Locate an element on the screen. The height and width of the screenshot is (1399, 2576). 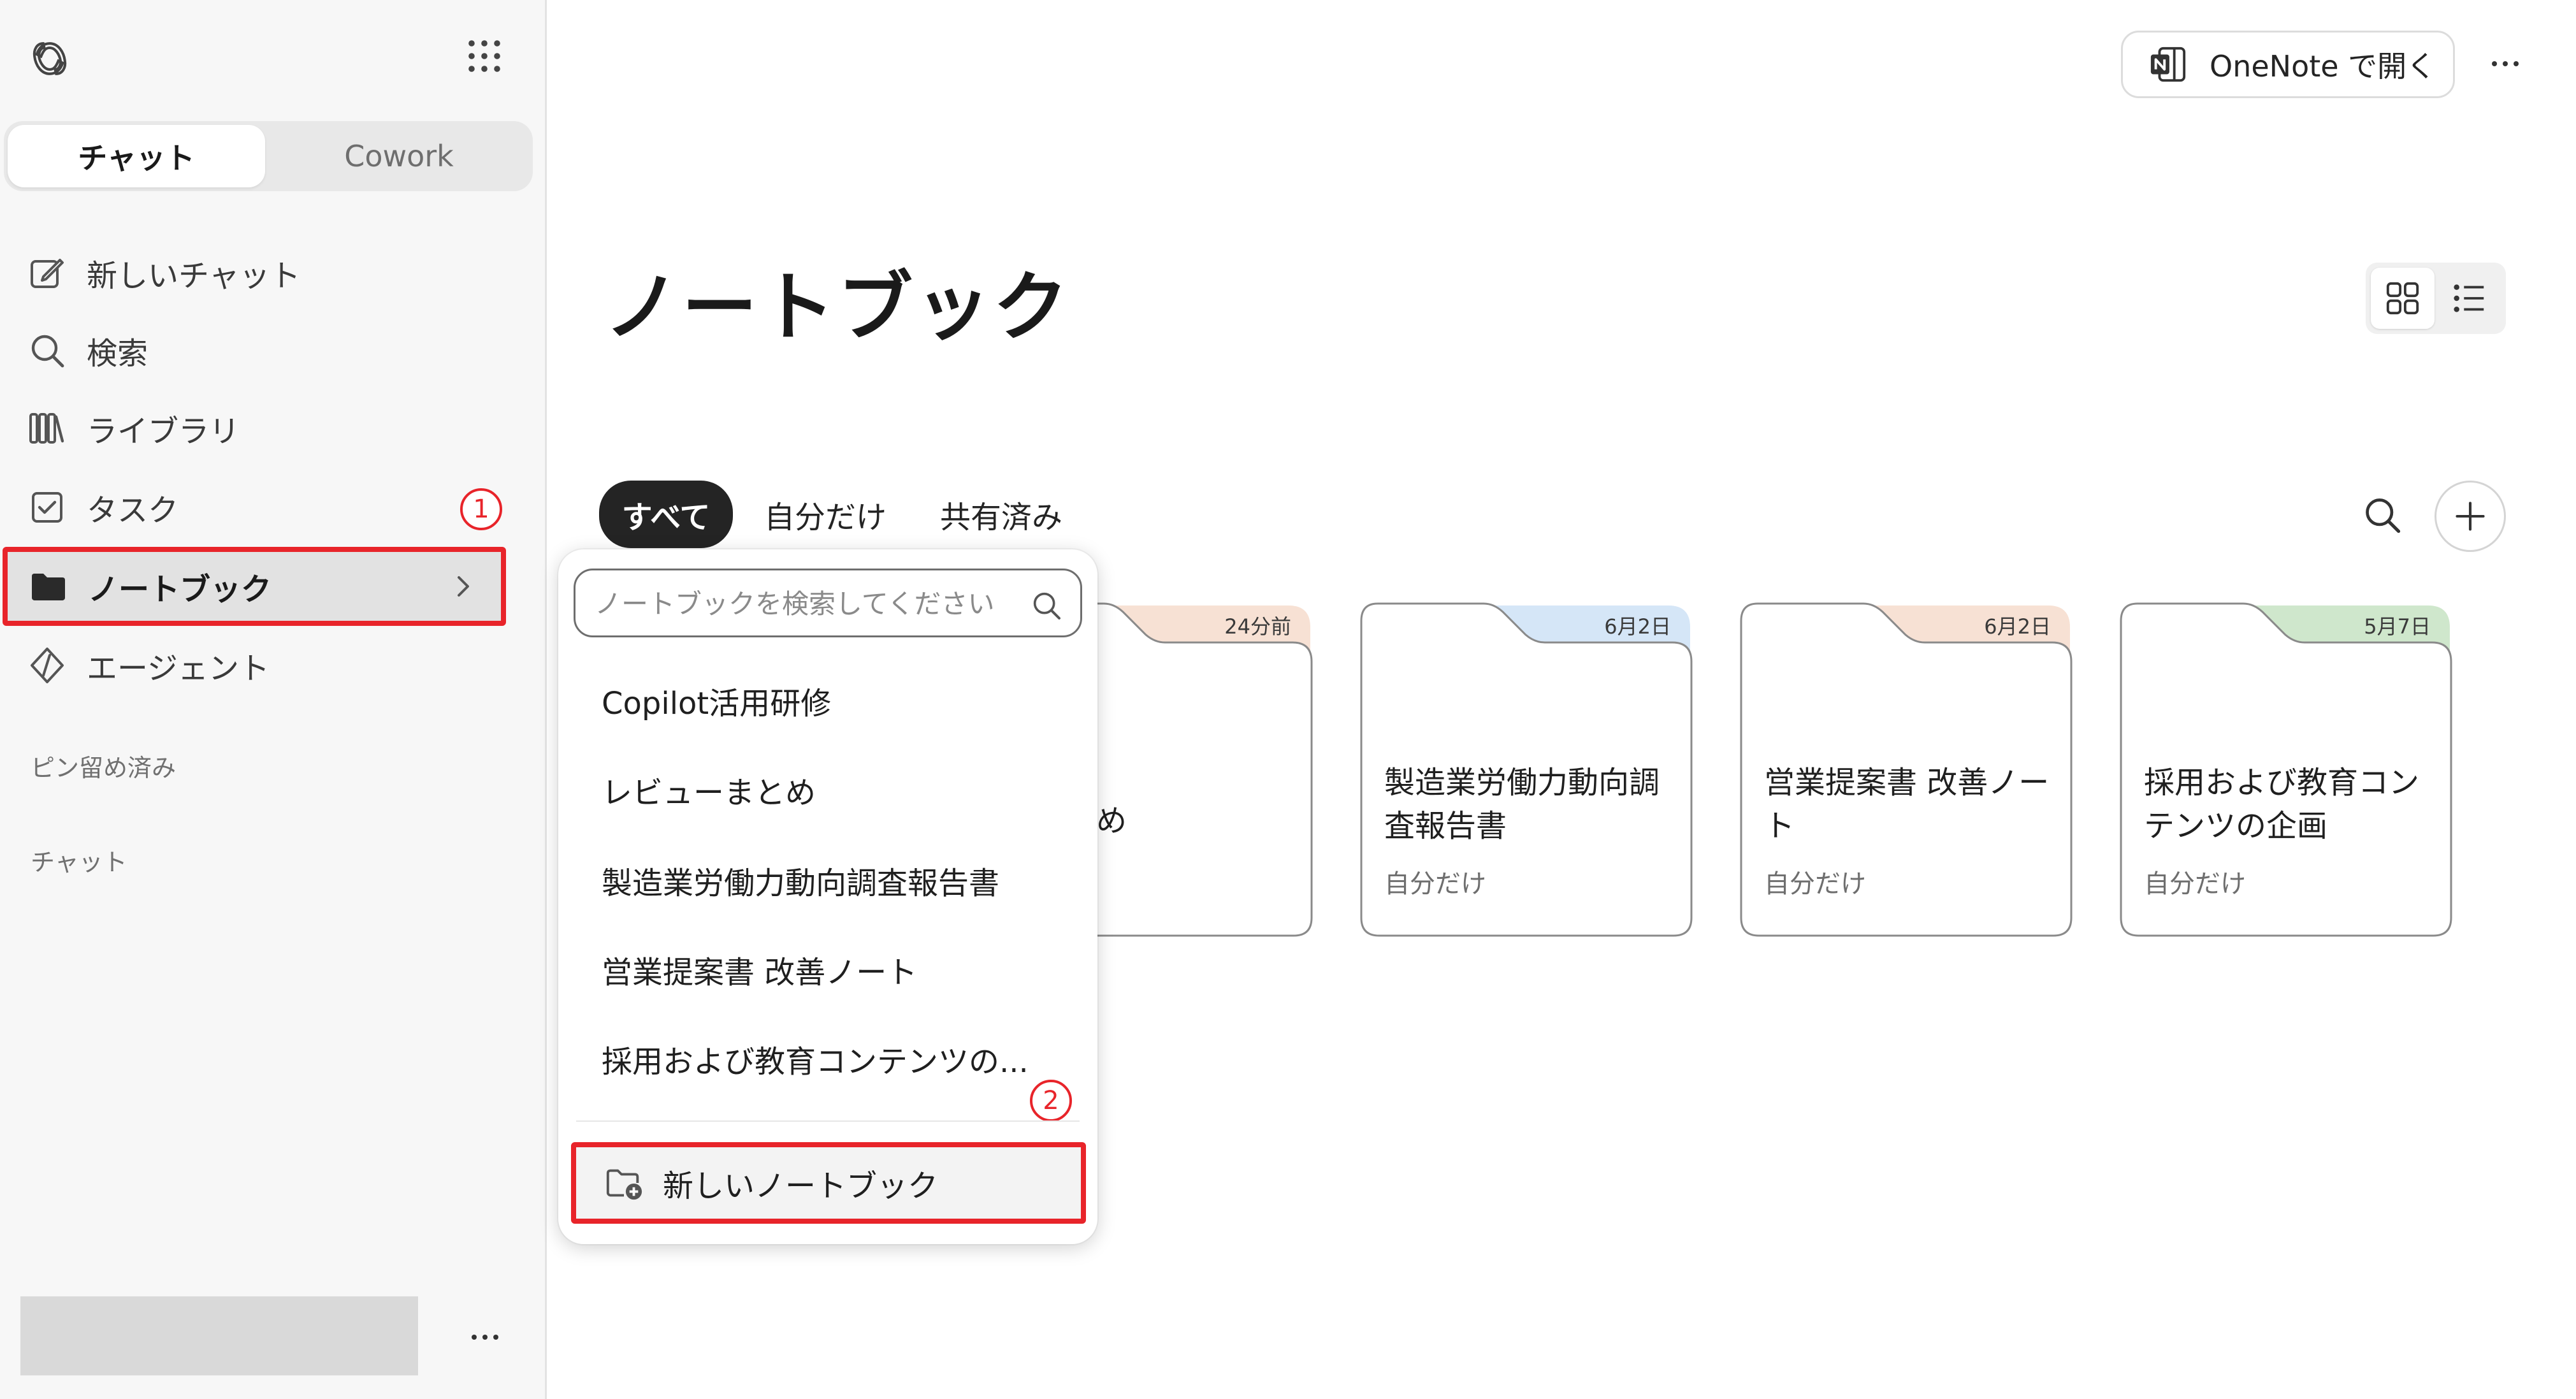
sidebar-item-agents: エージェント is located at coordinates (255, 665).